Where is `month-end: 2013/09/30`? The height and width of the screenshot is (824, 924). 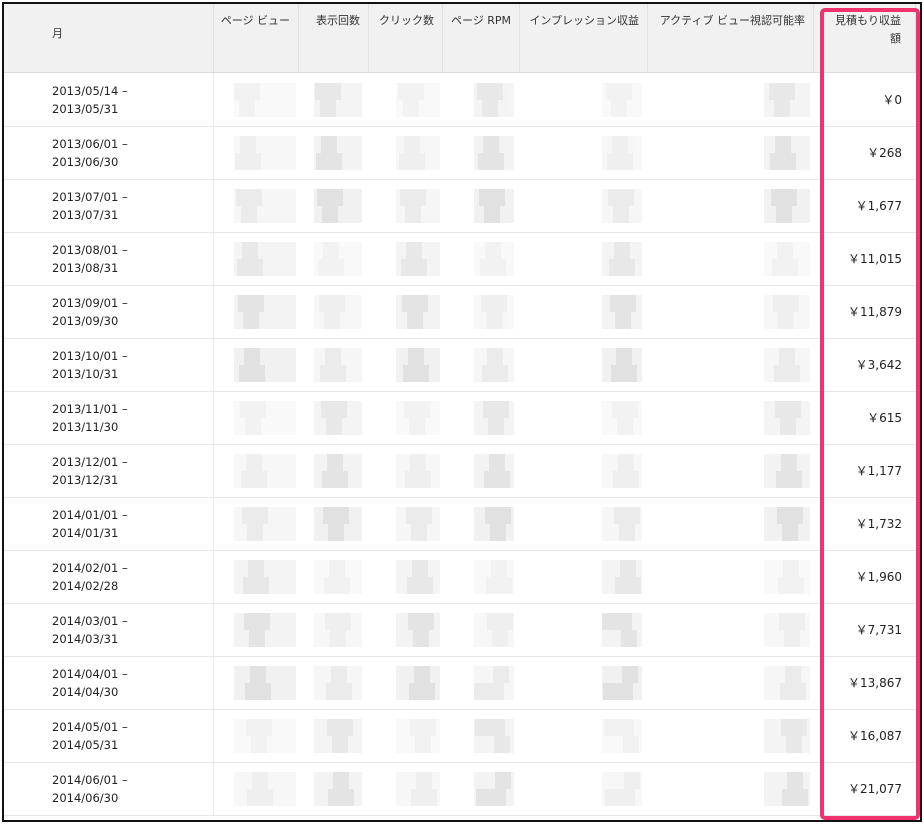 month-end: 2013/09/30 is located at coordinates (85, 321).